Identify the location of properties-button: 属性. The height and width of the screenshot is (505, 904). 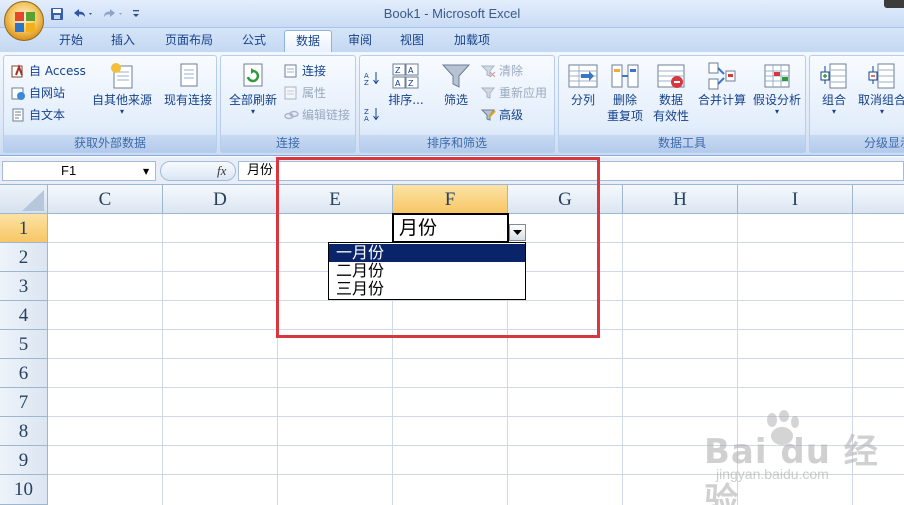
(304, 92).